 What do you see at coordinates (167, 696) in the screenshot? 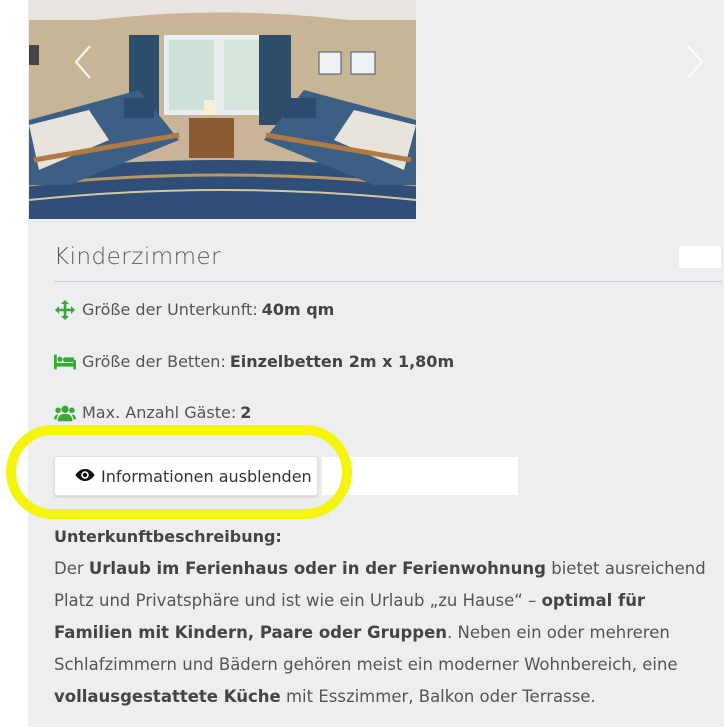
I see `desc-bold: vollausgestattete Küche` at bounding box center [167, 696].